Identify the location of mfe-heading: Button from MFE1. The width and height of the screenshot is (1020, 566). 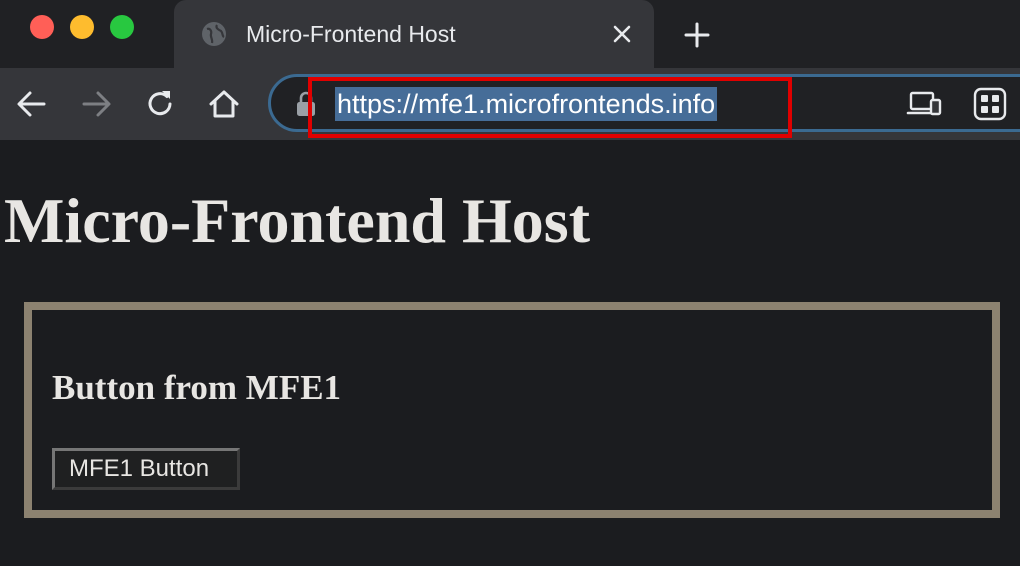
(197, 387).